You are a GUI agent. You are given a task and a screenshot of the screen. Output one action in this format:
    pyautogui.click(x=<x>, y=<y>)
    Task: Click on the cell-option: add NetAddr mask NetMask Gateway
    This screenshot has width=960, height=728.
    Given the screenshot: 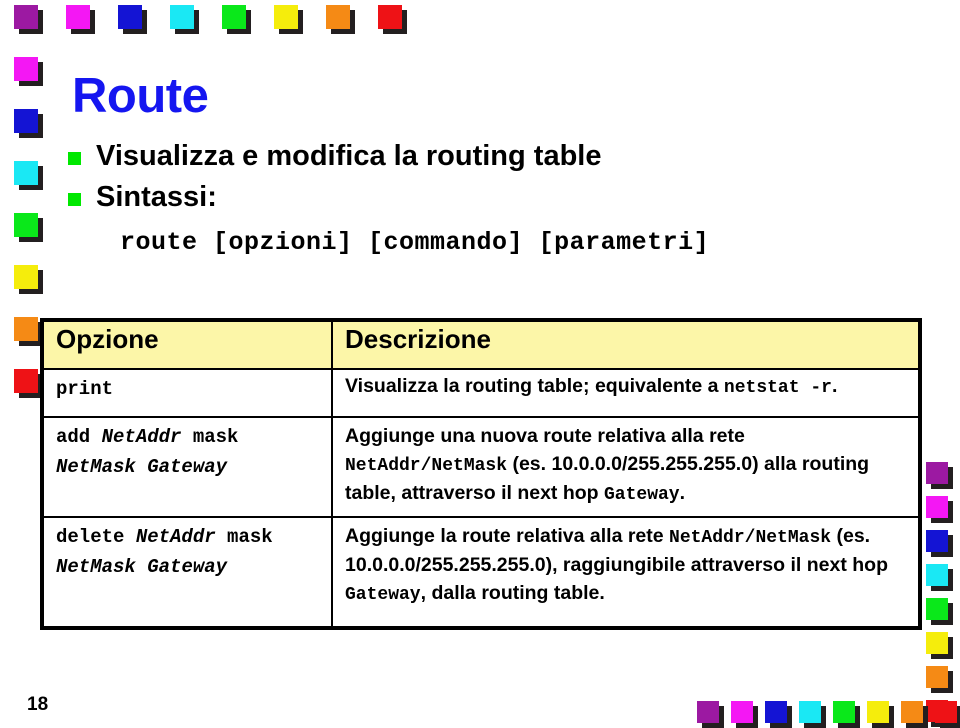 What is the action you would take?
    pyautogui.click(x=187, y=467)
    